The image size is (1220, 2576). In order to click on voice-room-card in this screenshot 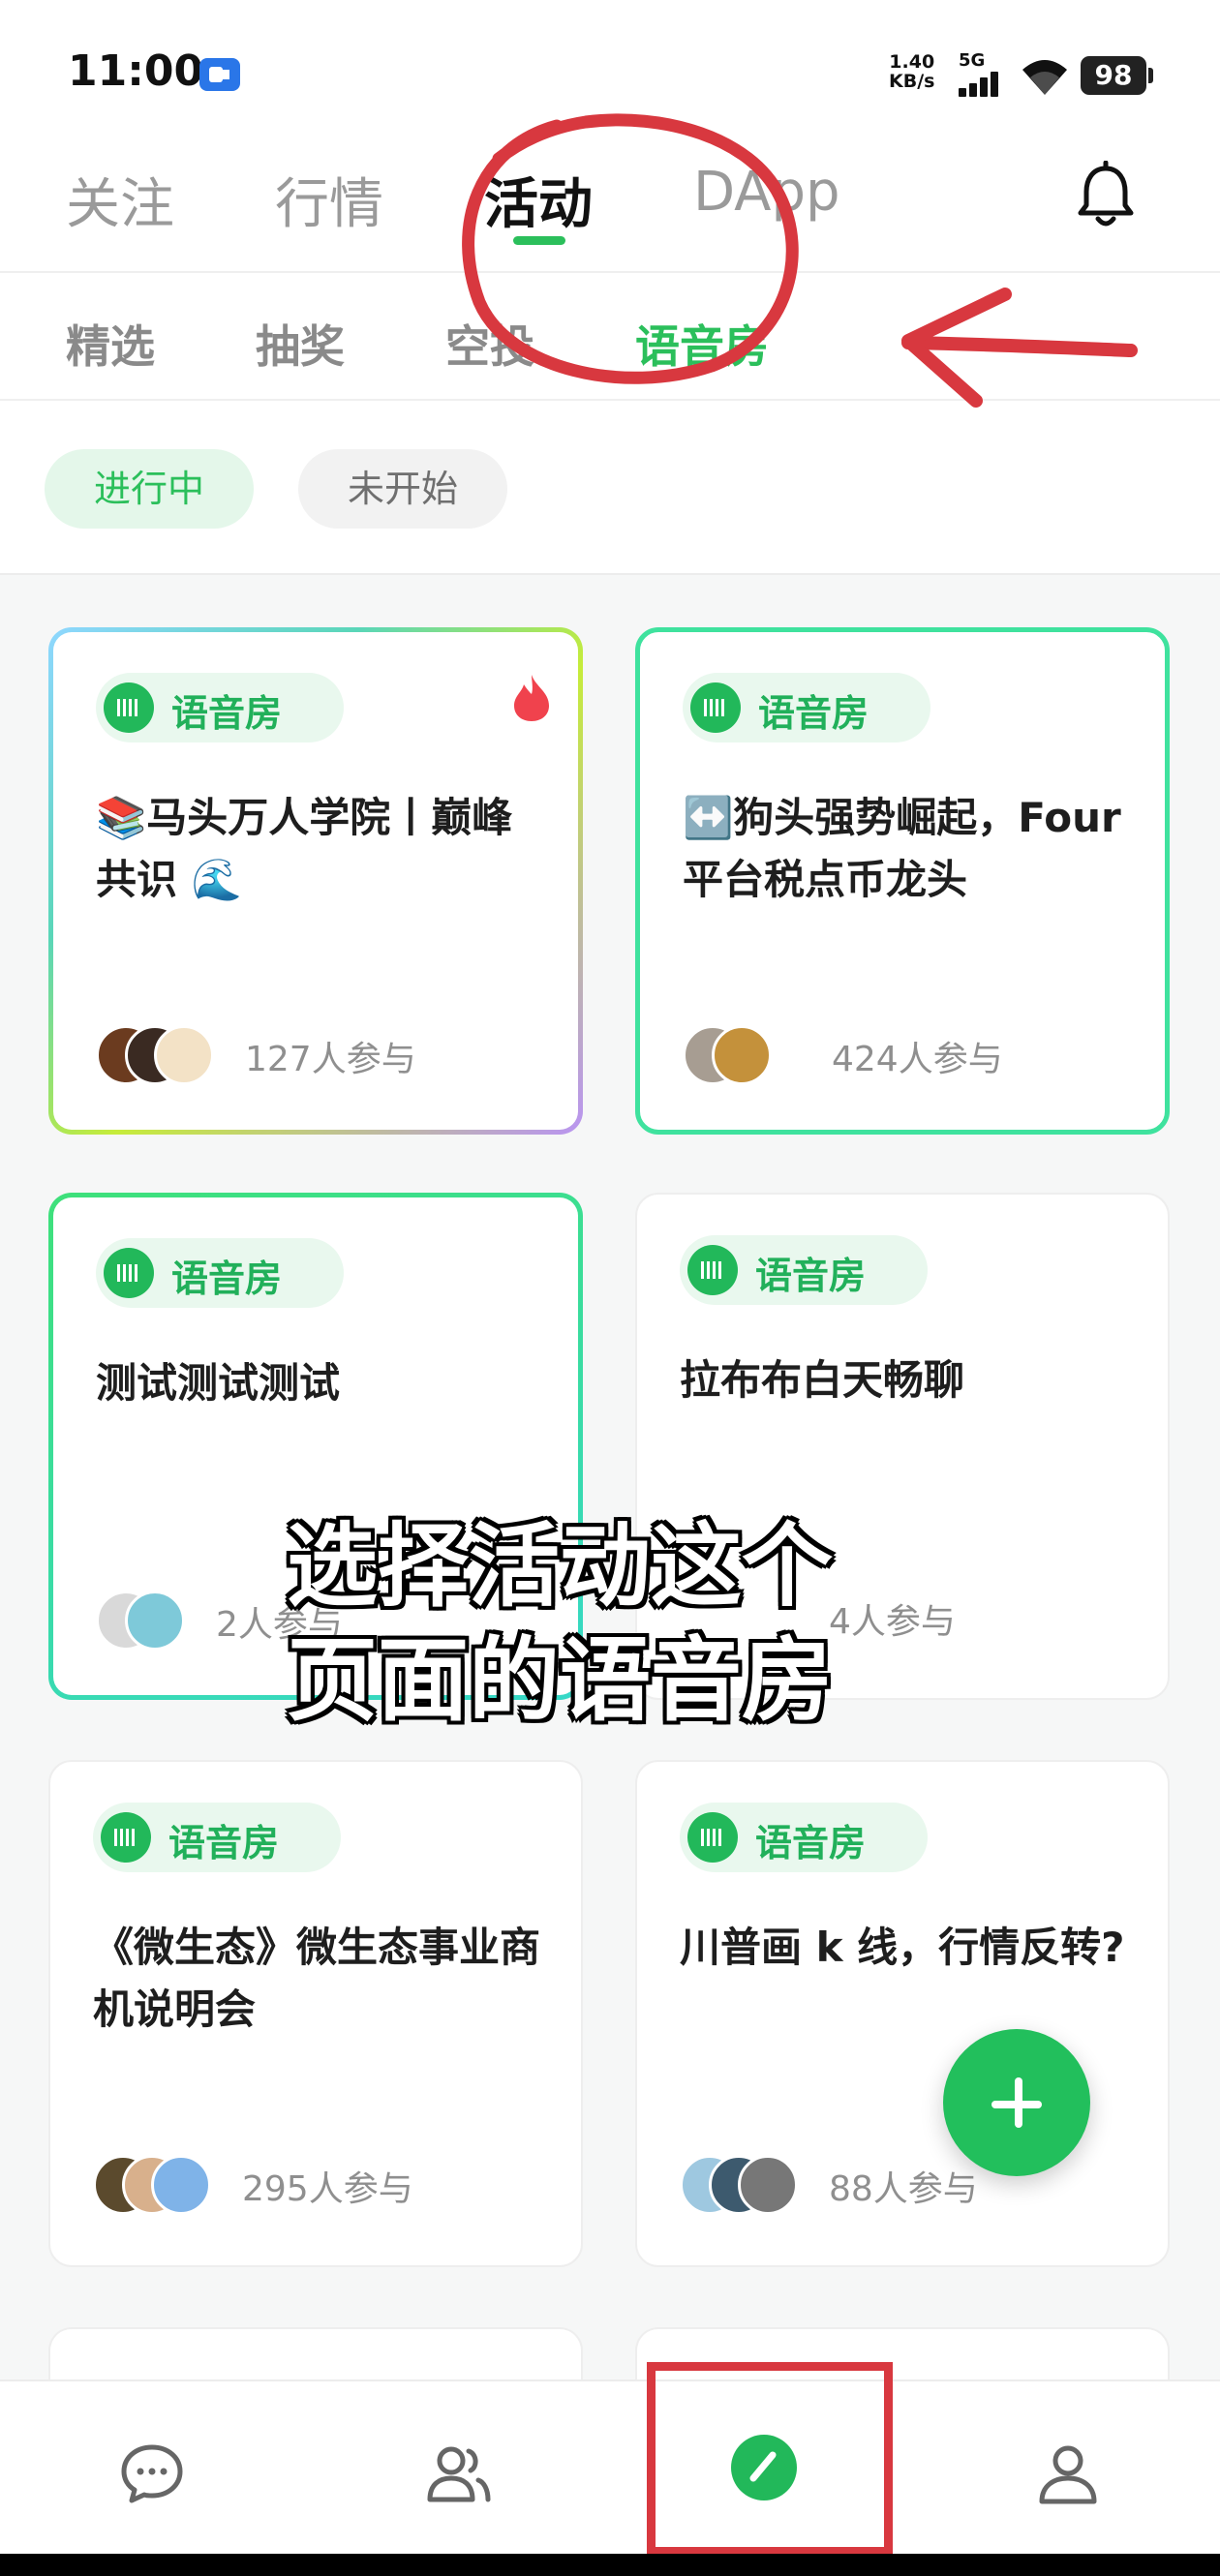, I will do `click(315, 2356)`.